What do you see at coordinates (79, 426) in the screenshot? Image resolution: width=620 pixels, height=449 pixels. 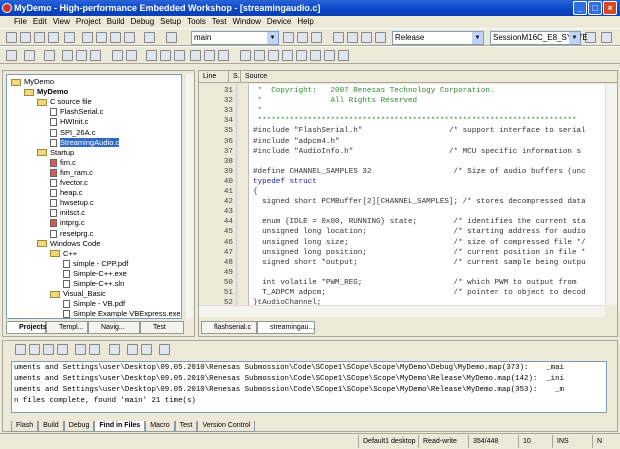 I see `output-tab-debug: Debug` at bounding box center [79, 426].